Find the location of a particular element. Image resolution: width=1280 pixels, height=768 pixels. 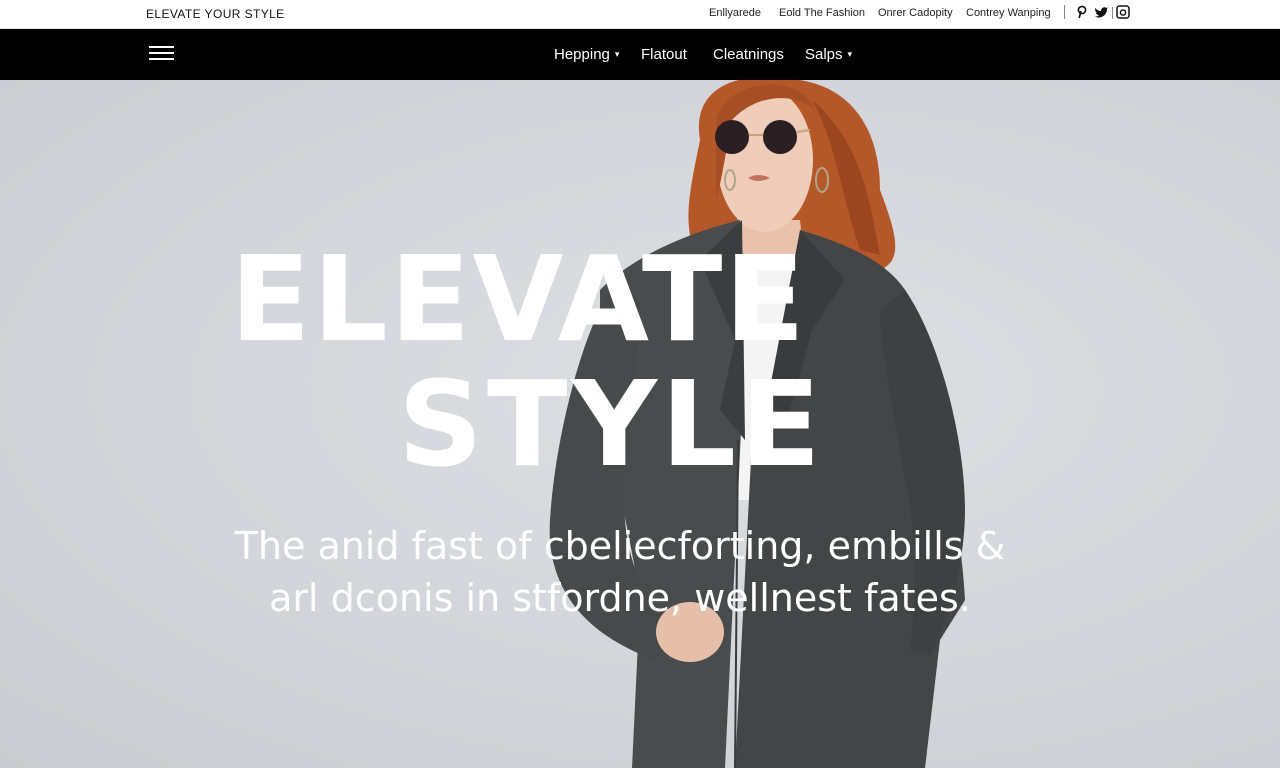

hero-headline-line-2: STYLE is located at coordinates (611, 424).